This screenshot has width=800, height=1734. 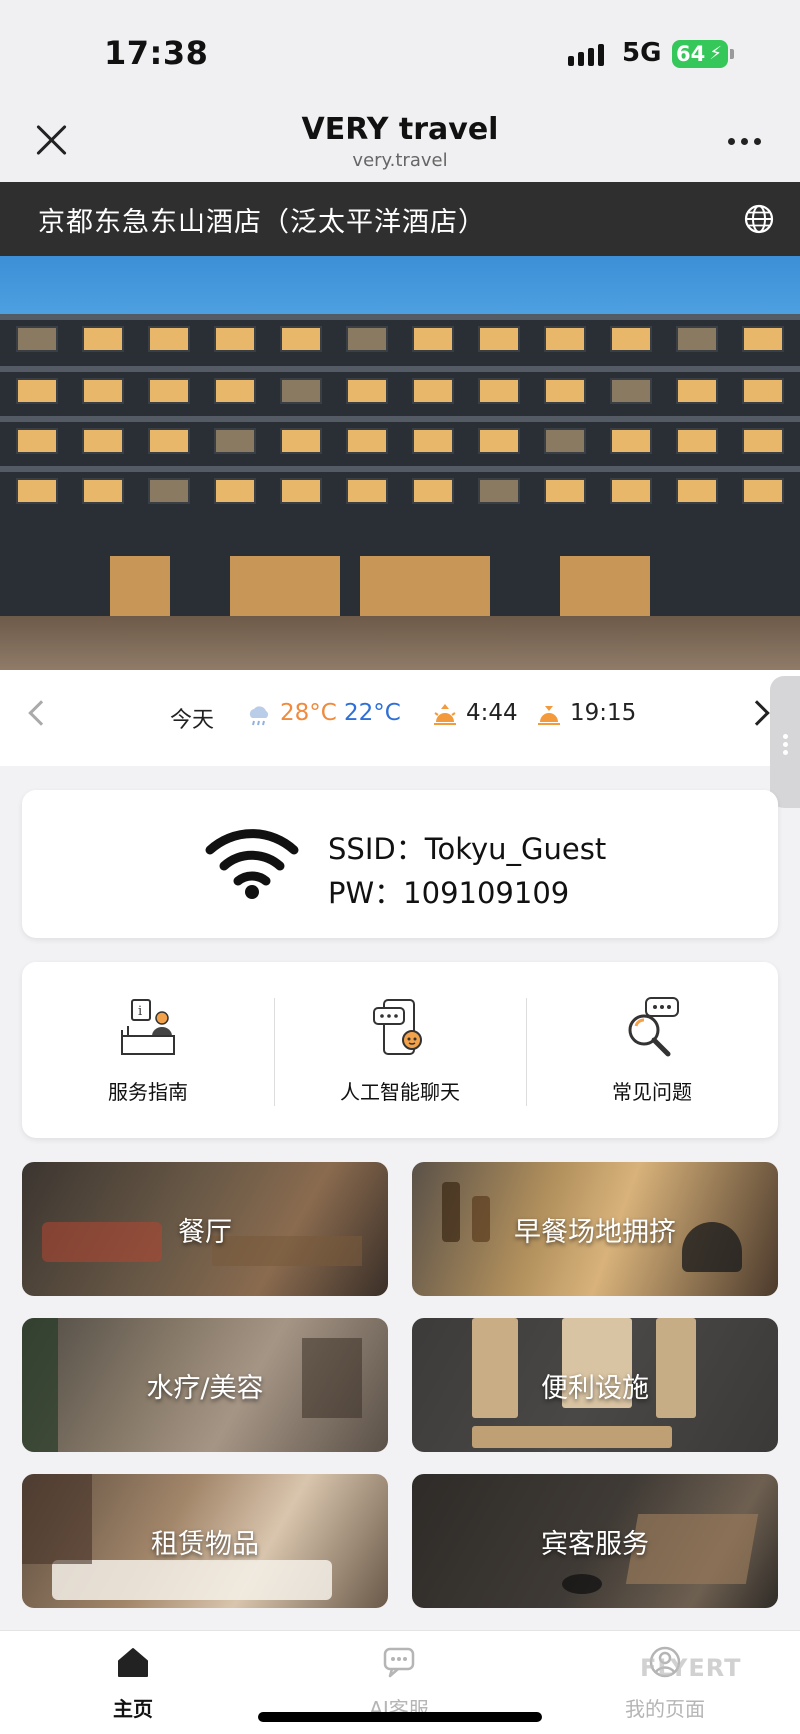 What do you see at coordinates (785, 742) in the screenshot?
I see `side-drawer-handle` at bounding box center [785, 742].